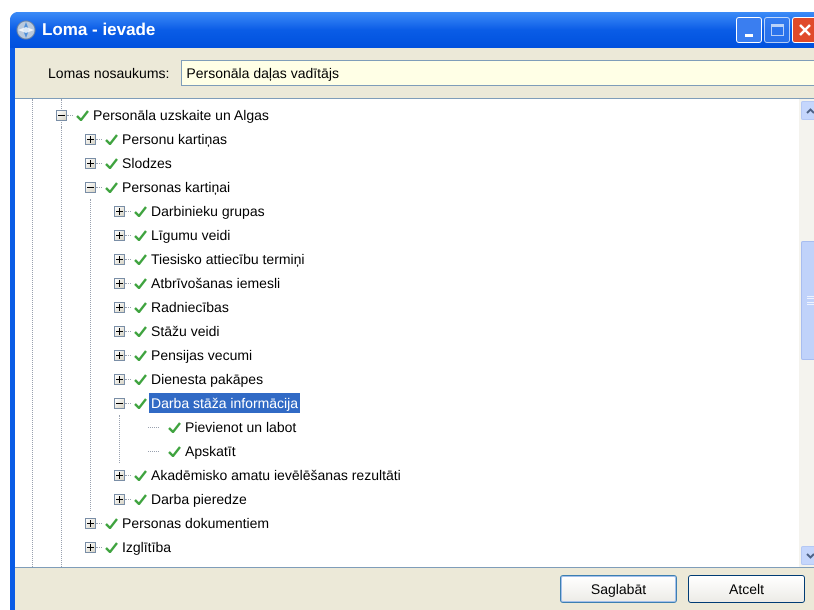 The width and height of the screenshot is (814, 610). What do you see at coordinates (181, 115) in the screenshot?
I see `tree-item: Personāla uzskaite un Algas` at bounding box center [181, 115].